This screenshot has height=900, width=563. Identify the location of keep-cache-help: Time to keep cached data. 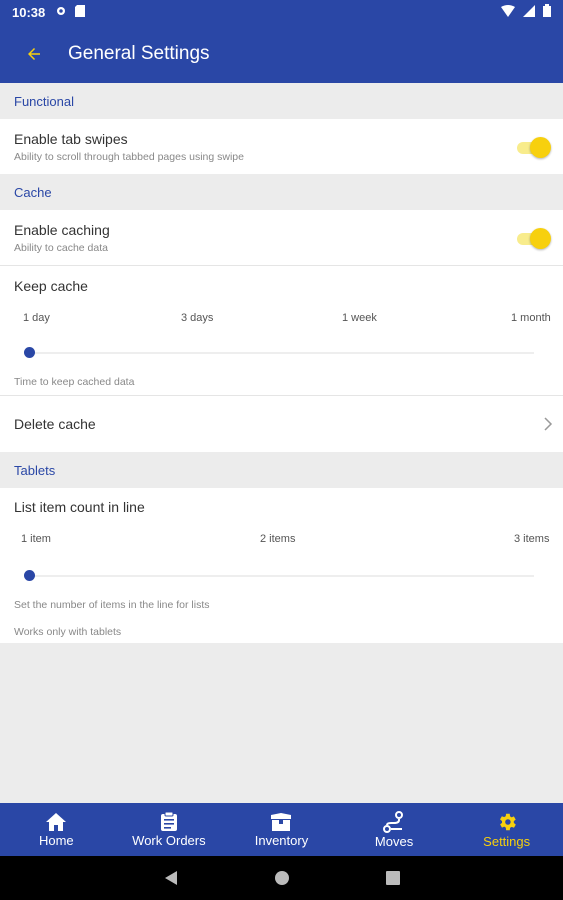
(74, 382).